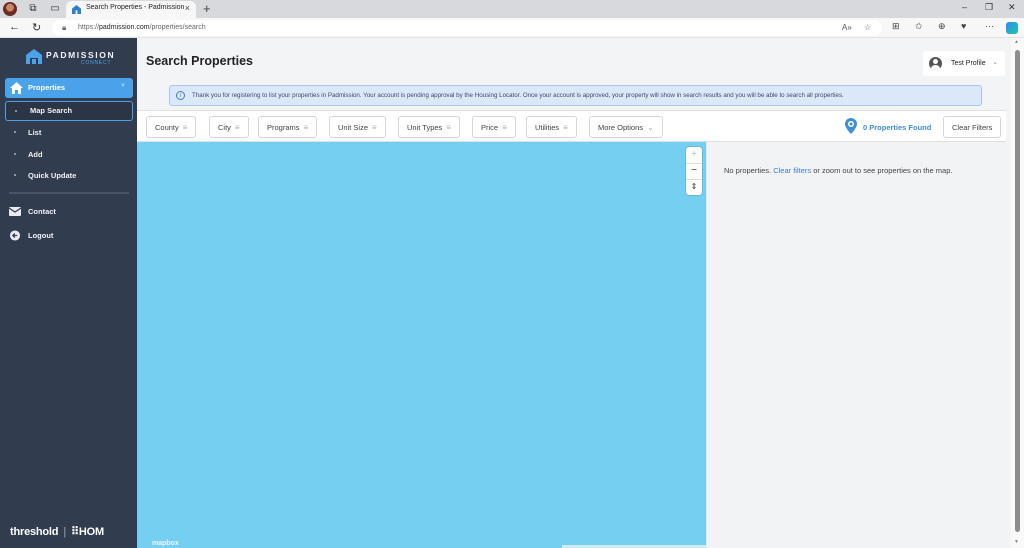 The height and width of the screenshot is (548, 1024). I want to click on map-controls: + − ⇕, so click(694, 171).